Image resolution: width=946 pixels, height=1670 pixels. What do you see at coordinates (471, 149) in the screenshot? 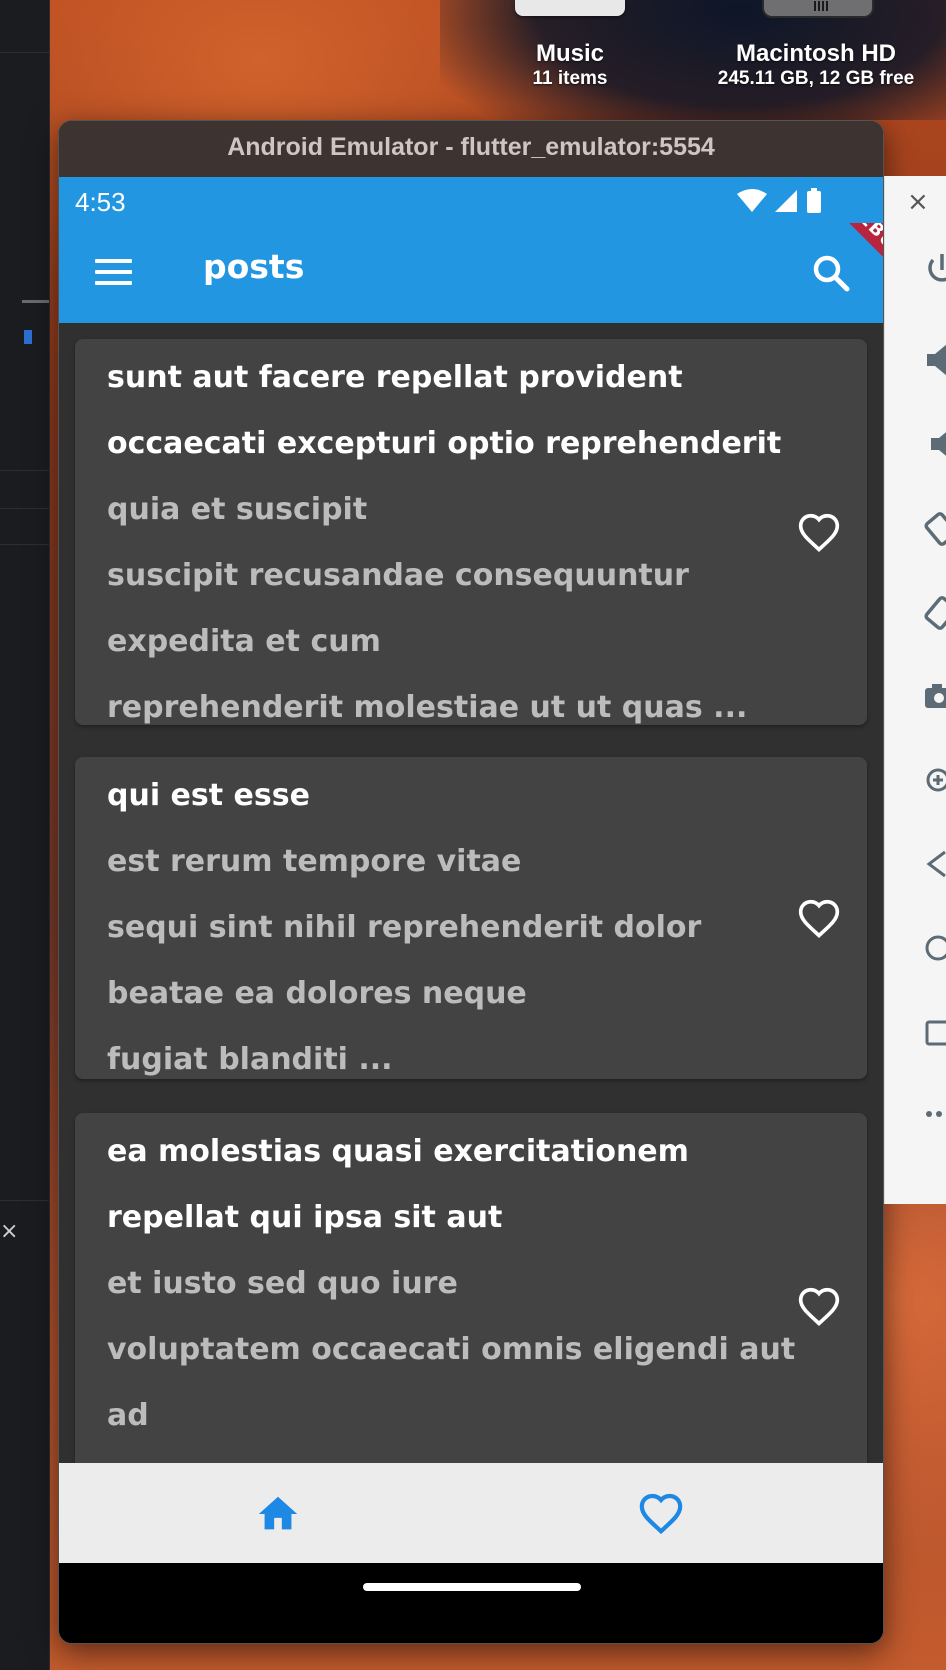
I see `emulator-title-bar: Android Emulator - flutter_emulator:5554` at bounding box center [471, 149].